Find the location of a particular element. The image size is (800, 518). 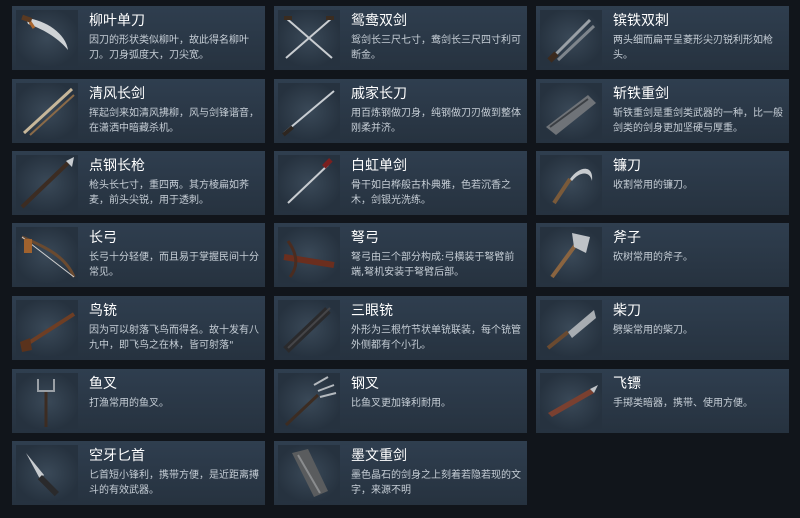

weapon-name: 钢叉 is located at coordinates (365, 384).